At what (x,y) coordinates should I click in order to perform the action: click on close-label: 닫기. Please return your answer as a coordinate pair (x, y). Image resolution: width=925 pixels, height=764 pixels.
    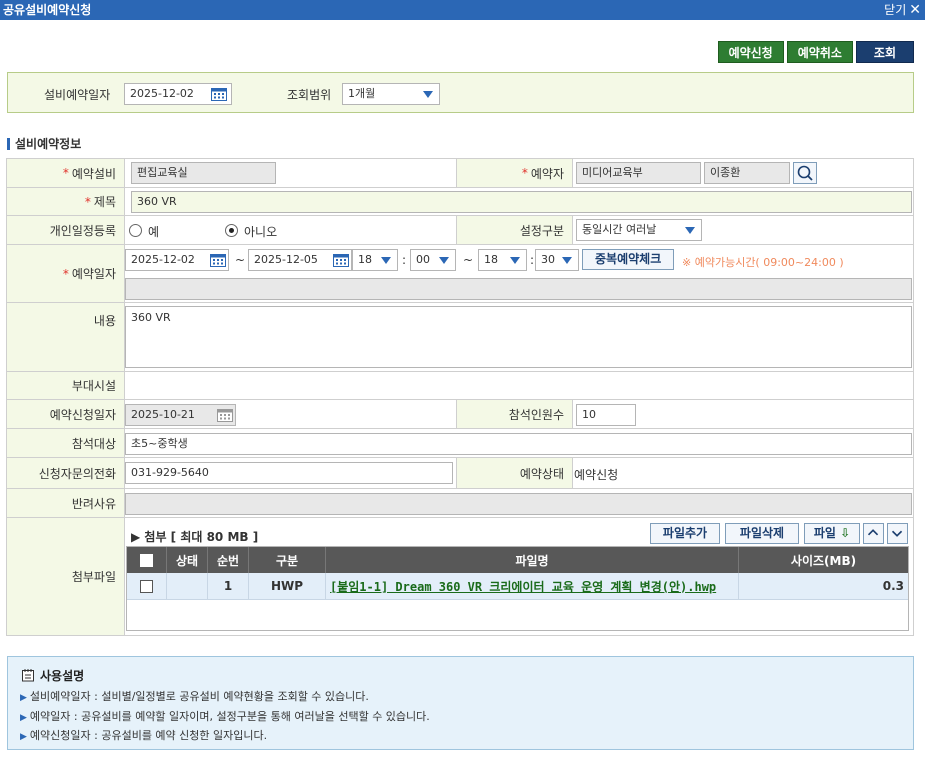
    Looking at the image, I should click on (895, 10).